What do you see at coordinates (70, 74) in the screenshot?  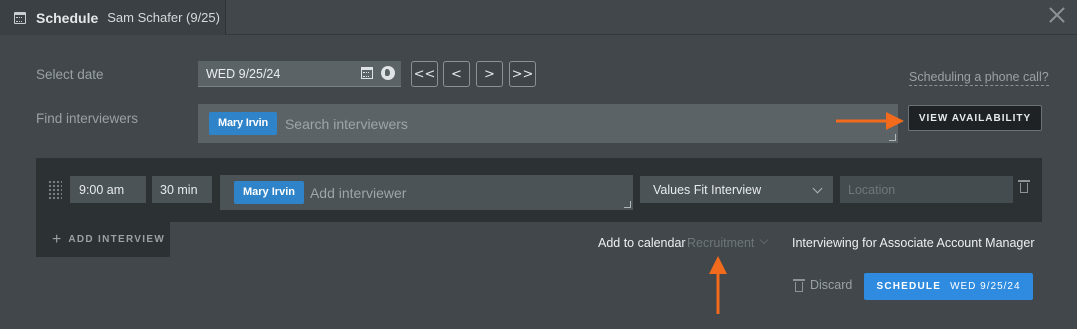 I see `select-date-label: Select date` at bounding box center [70, 74].